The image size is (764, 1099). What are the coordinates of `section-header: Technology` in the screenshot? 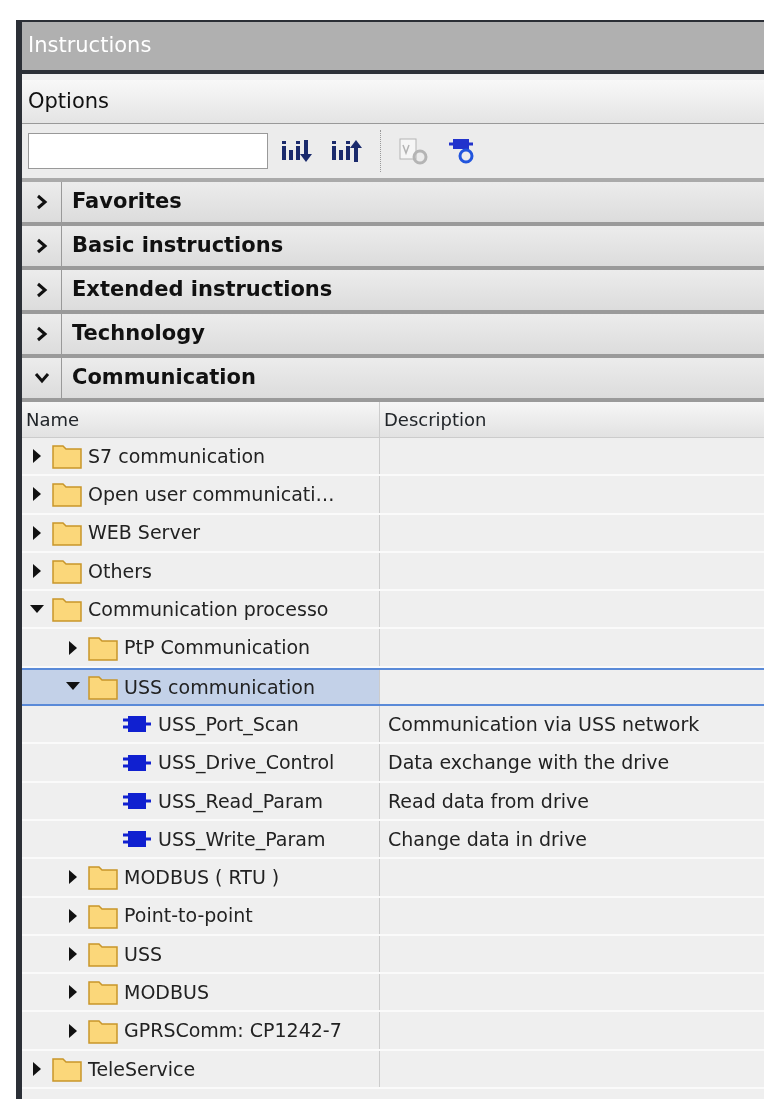 It's located at (138, 334).